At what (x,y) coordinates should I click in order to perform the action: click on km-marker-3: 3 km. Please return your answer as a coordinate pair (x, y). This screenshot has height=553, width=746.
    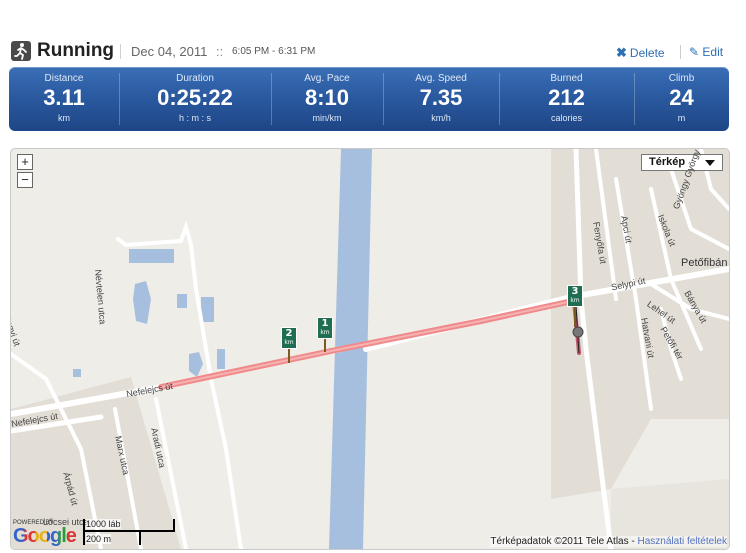
    Looking at the image, I should click on (575, 296).